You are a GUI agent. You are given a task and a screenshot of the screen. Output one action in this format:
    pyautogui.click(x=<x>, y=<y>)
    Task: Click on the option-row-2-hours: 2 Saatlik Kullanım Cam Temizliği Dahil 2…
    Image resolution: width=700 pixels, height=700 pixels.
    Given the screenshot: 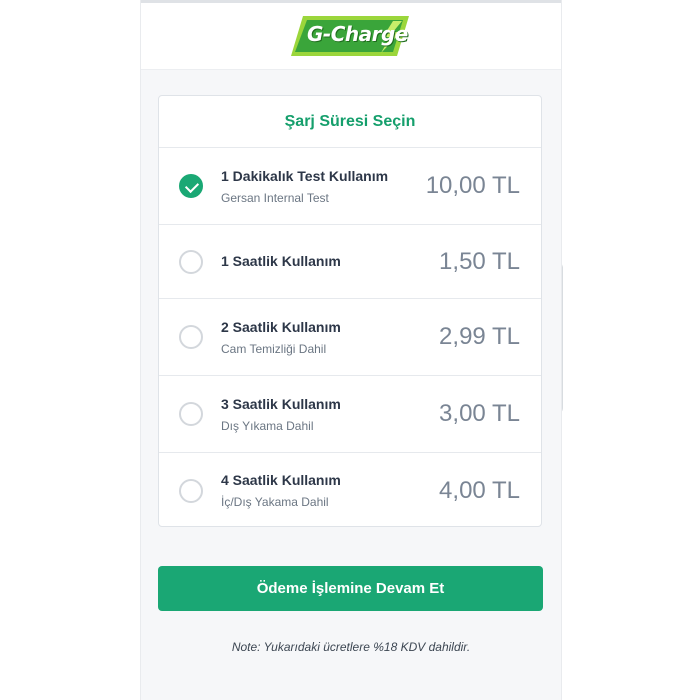 What is the action you would take?
    pyautogui.click(x=350, y=337)
    